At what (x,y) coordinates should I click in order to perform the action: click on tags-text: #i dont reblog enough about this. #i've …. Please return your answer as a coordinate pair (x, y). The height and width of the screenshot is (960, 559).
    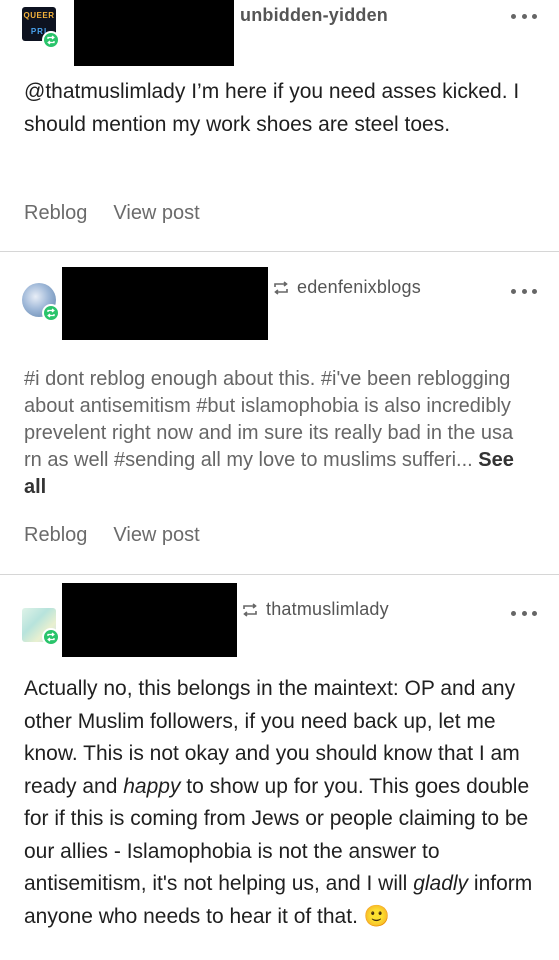
    Looking at the image, I should click on (268, 419).